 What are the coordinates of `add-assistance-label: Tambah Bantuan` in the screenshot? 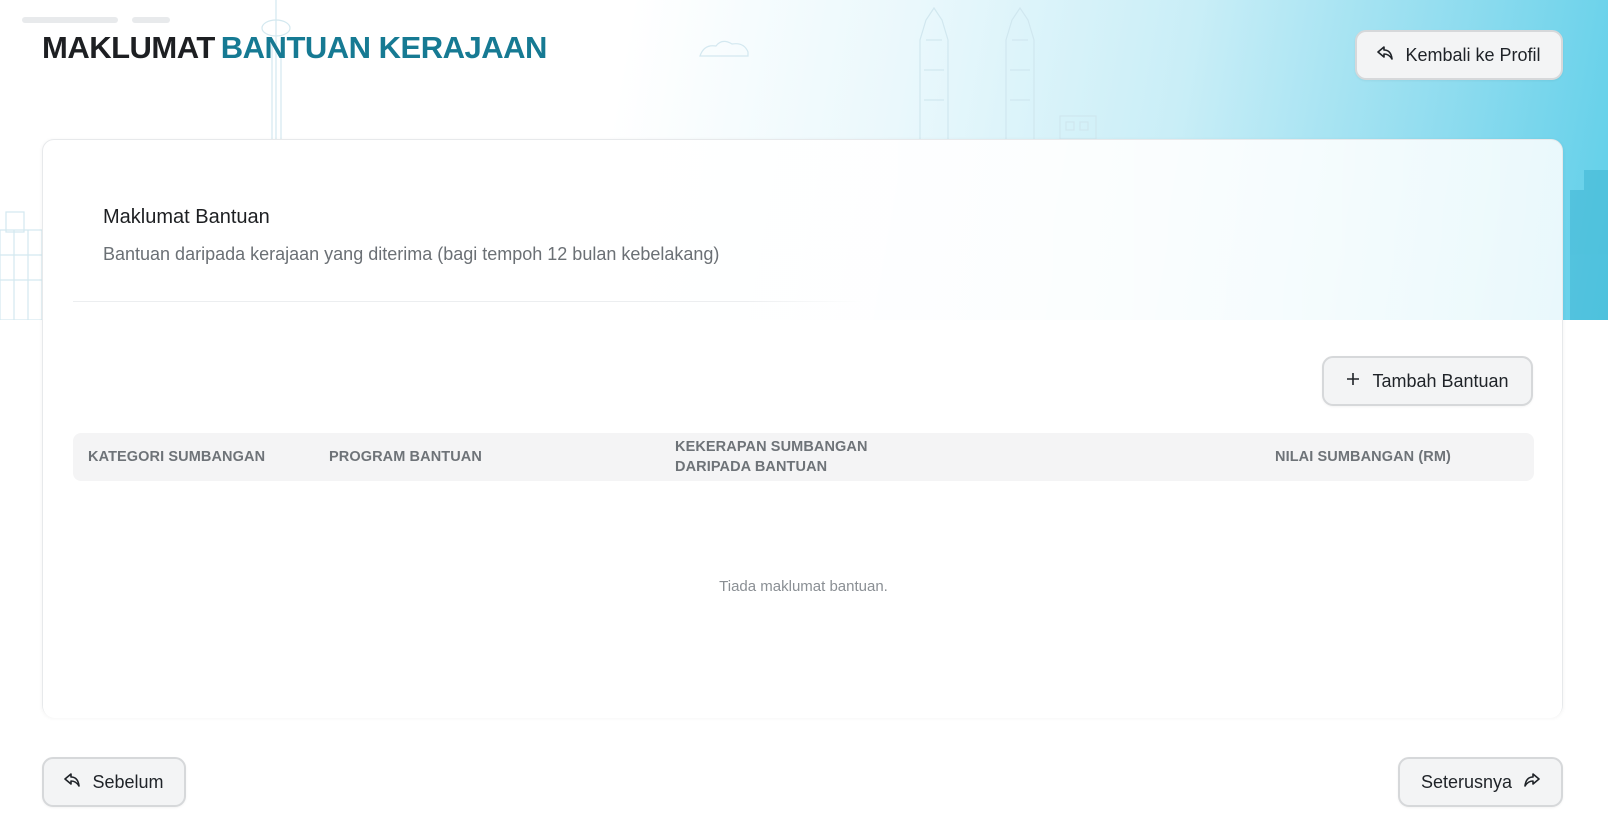 It's located at (1440, 380).